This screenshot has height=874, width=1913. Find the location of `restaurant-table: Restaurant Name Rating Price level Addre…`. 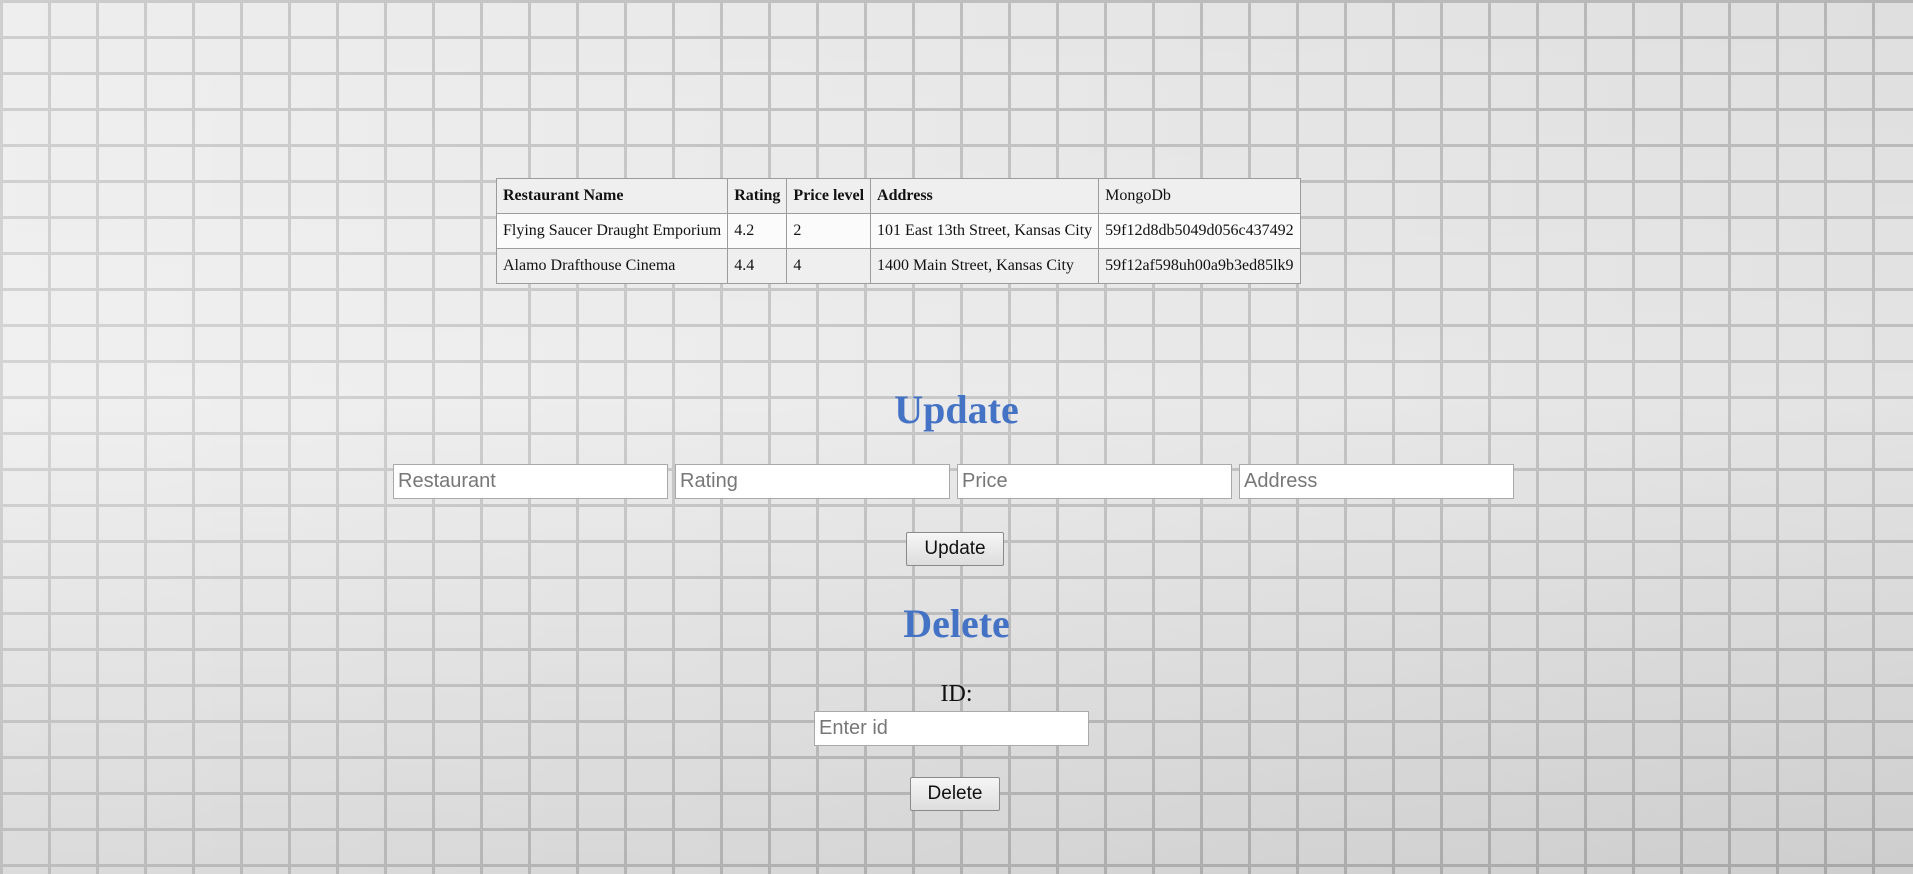

restaurant-table: Restaurant Name Rating Price level Addre… is located at coordinates (898, 231).